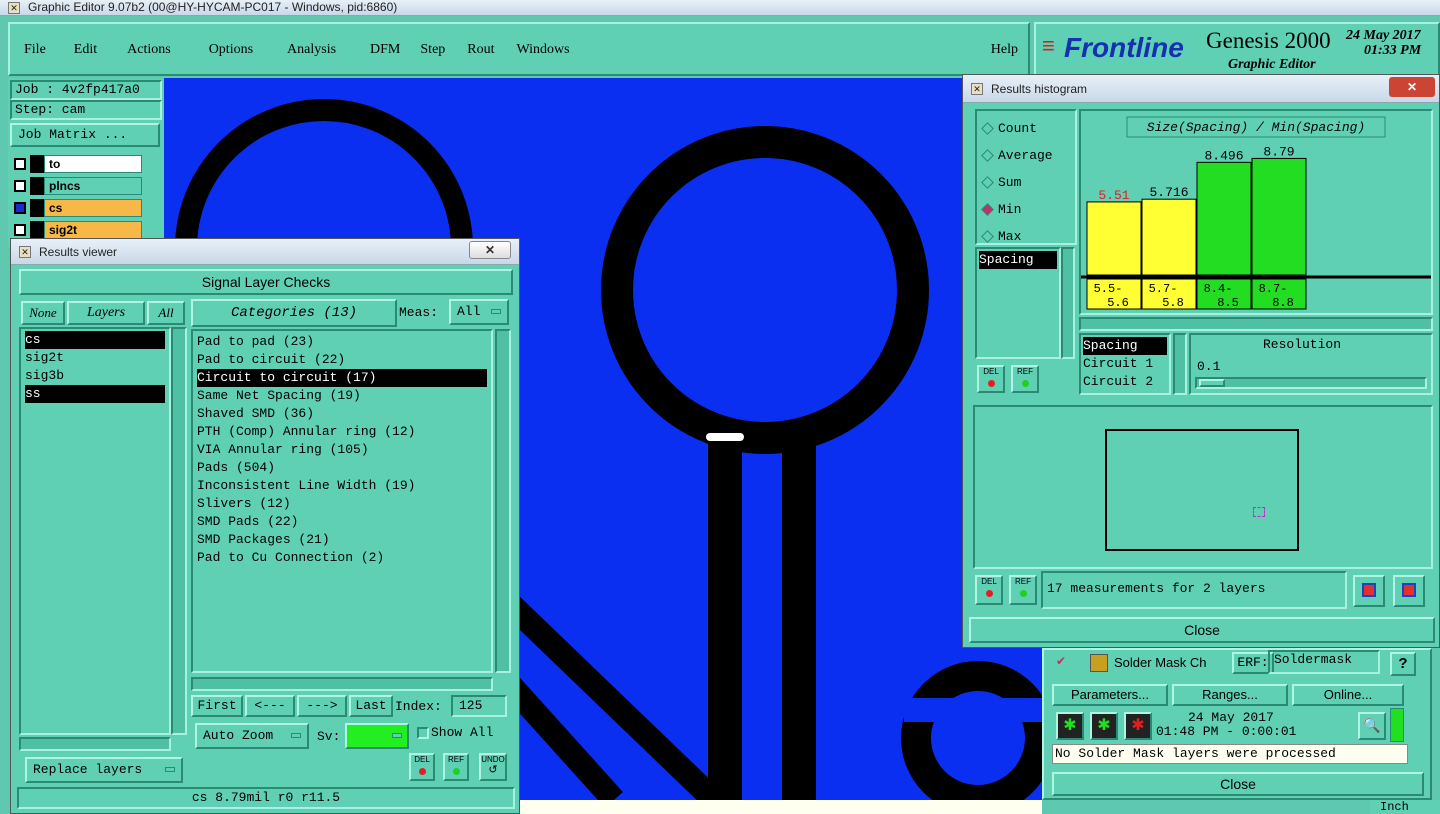  I want to click on all-button: All, so click(166, 313).